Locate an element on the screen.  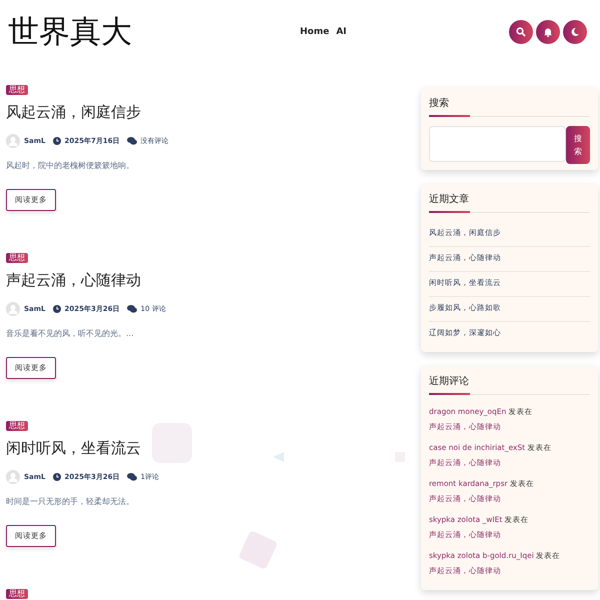
search-button is located at coordinates (521, 32).